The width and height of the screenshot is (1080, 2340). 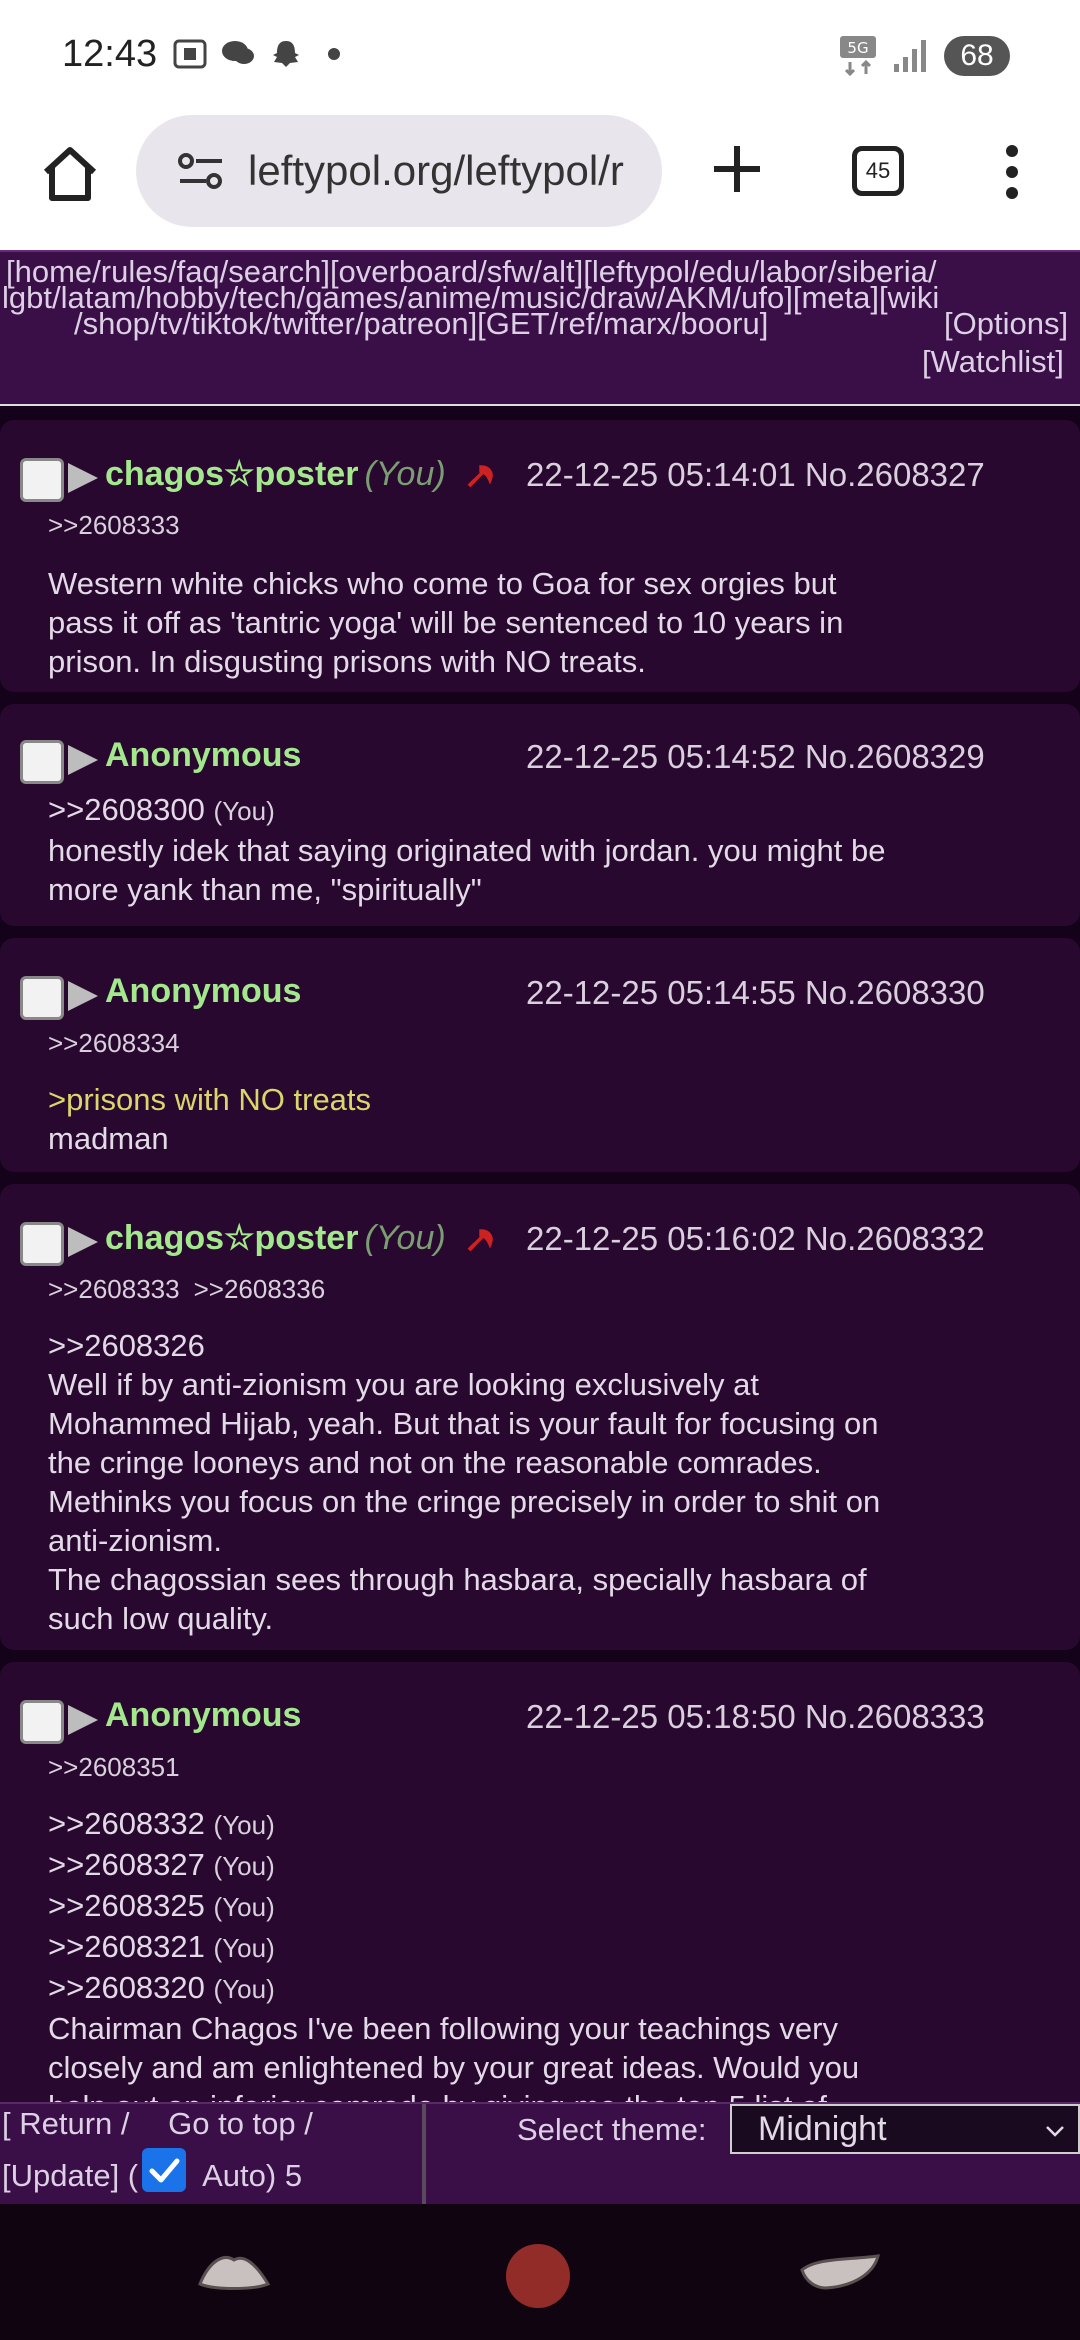 What do you see at coordinates (157, 2124) in the screenshot?
I see `thread-links: [ Return / Go to top /` at bounding box center [157, 2124].